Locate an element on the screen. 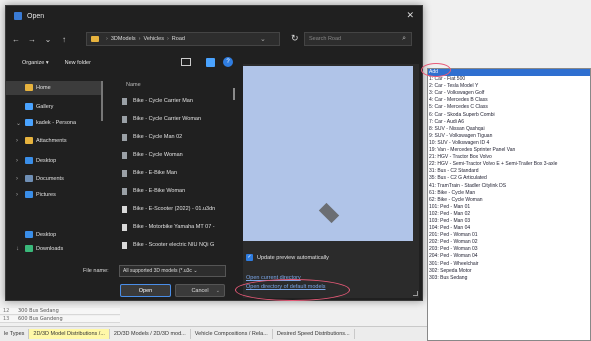 This screenshot has height=341, width=591. new-folder-button: New folder is located at coordinates (78, 63).